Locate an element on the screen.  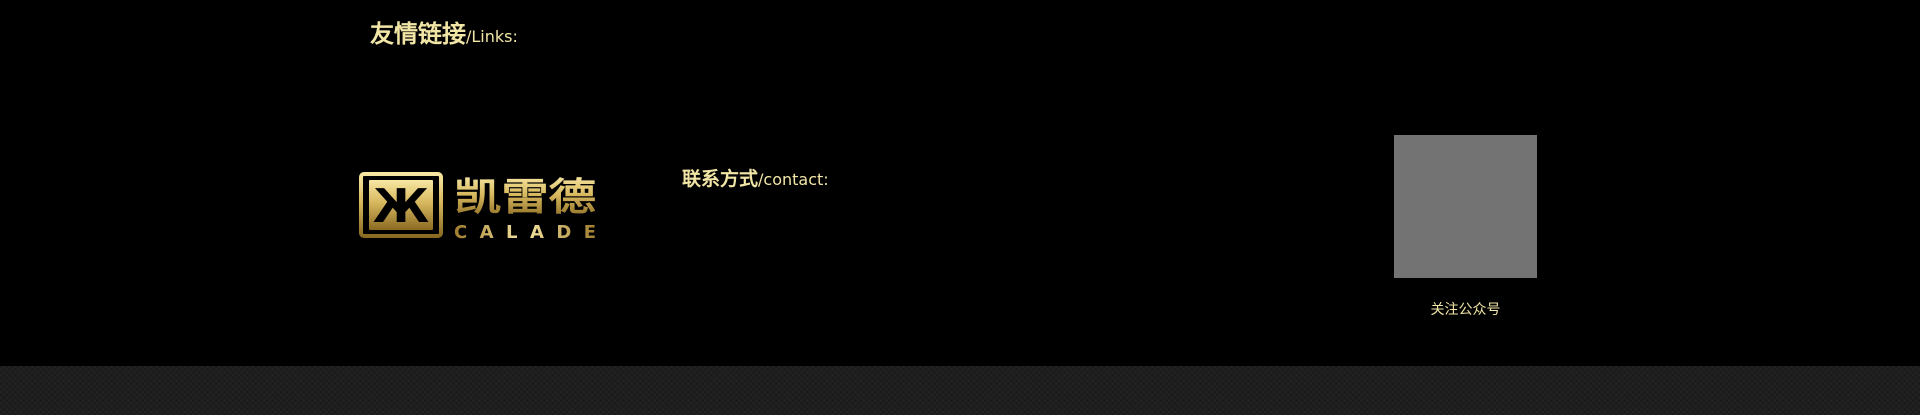
qr-code-image is located at coordinates (1465, 206).